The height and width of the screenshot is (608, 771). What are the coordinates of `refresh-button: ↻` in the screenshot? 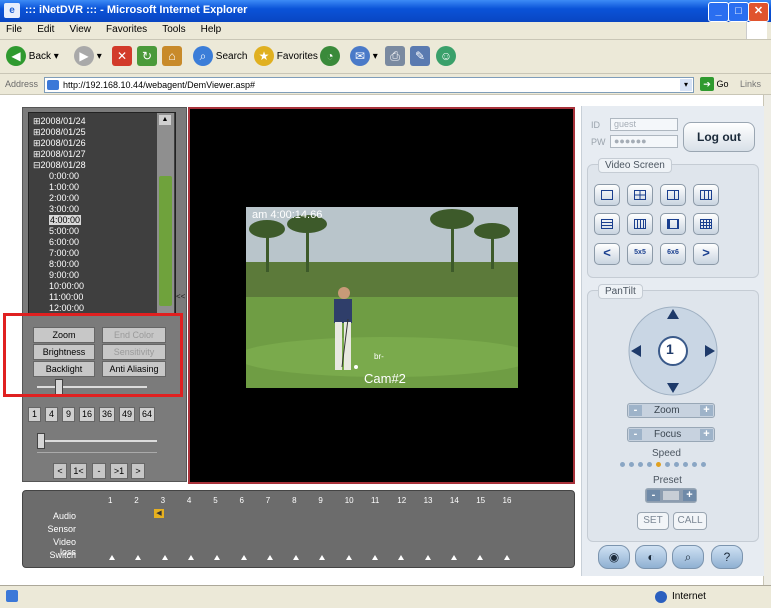 It's located at (147, 57).